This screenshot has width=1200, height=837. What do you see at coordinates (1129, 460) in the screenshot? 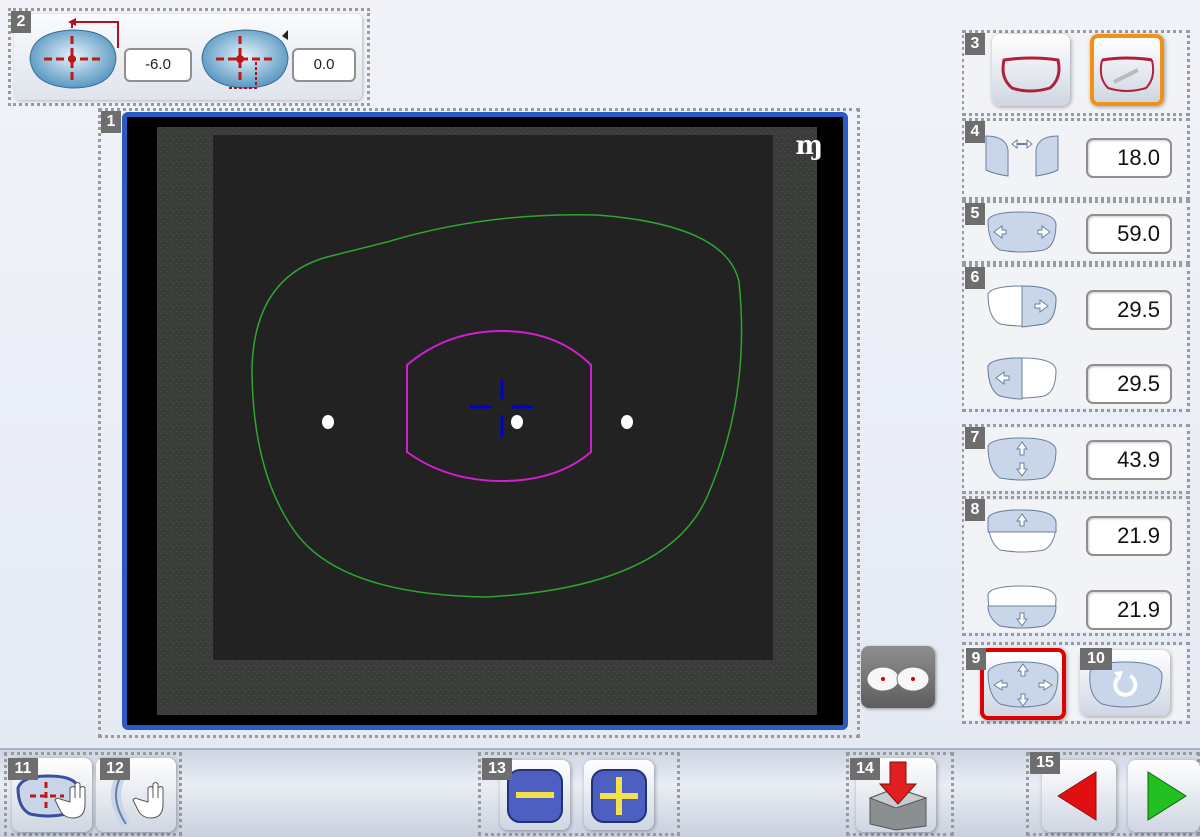
I see `lens-height-value: 43.9` at bounding box center [1129, 460].